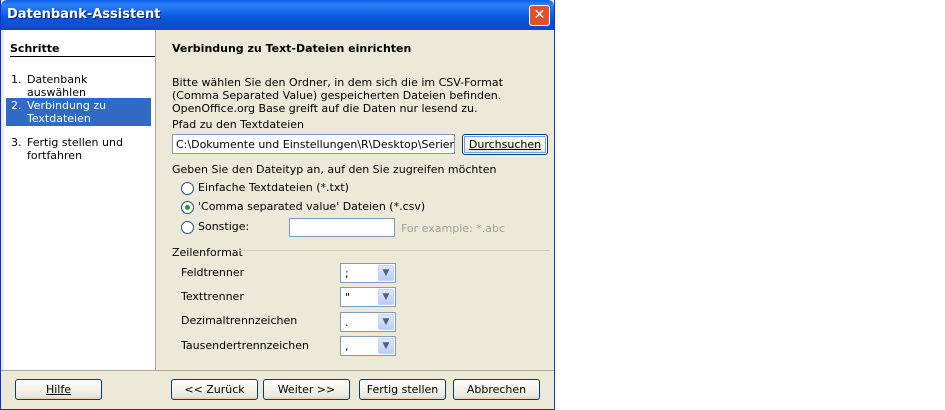  I want to click on combo-value: ", so click(348, 297).